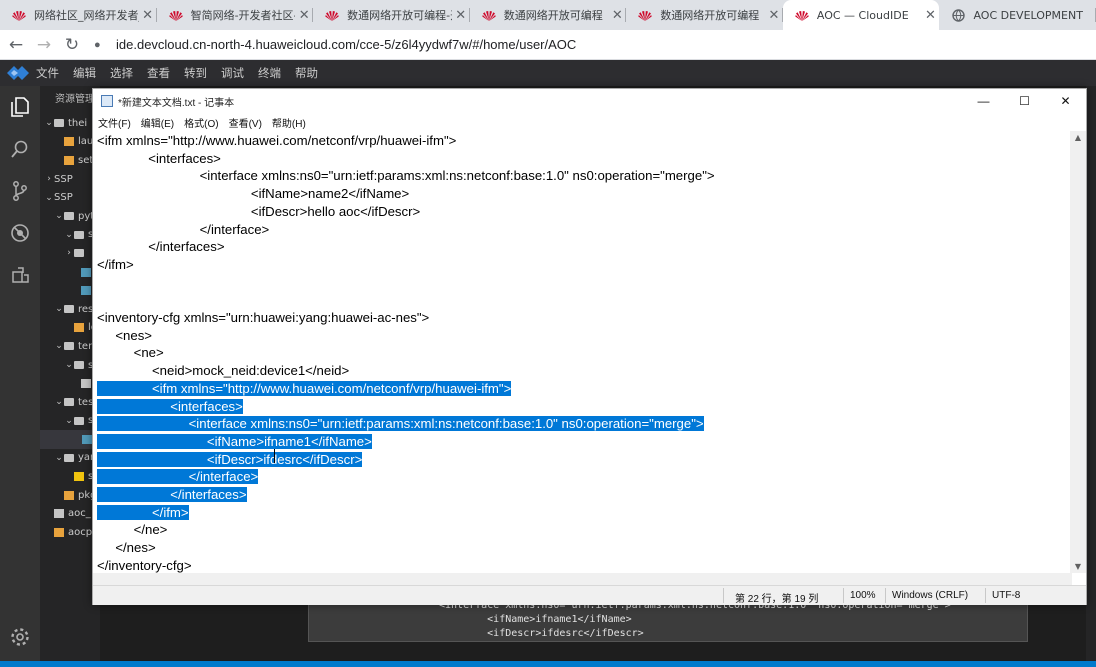 This screenshot has height=667, width=1096. Describe the element at coordinates (20, 233) in the screenshot. I see `debug-icon` at that location.